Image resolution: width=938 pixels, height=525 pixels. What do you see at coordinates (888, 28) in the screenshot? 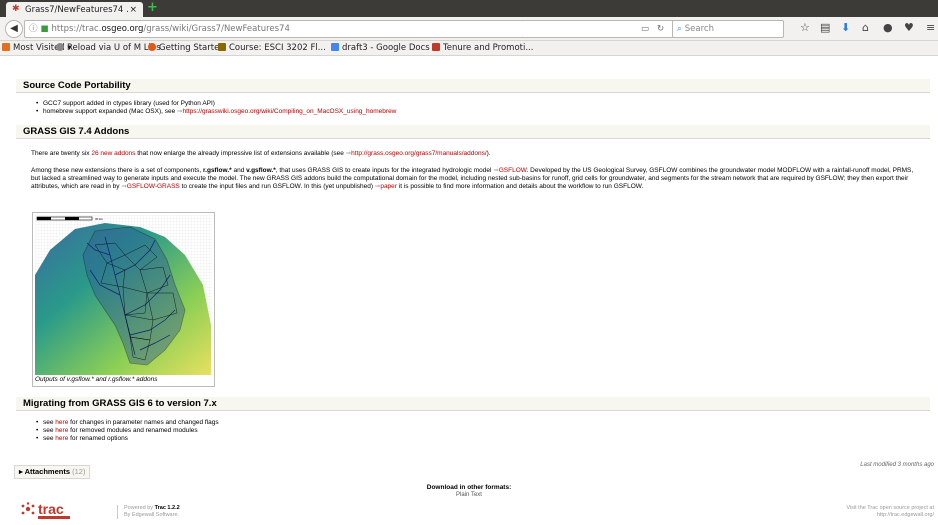
I see `chat-icon: ●` at bounding box center [888, 28].